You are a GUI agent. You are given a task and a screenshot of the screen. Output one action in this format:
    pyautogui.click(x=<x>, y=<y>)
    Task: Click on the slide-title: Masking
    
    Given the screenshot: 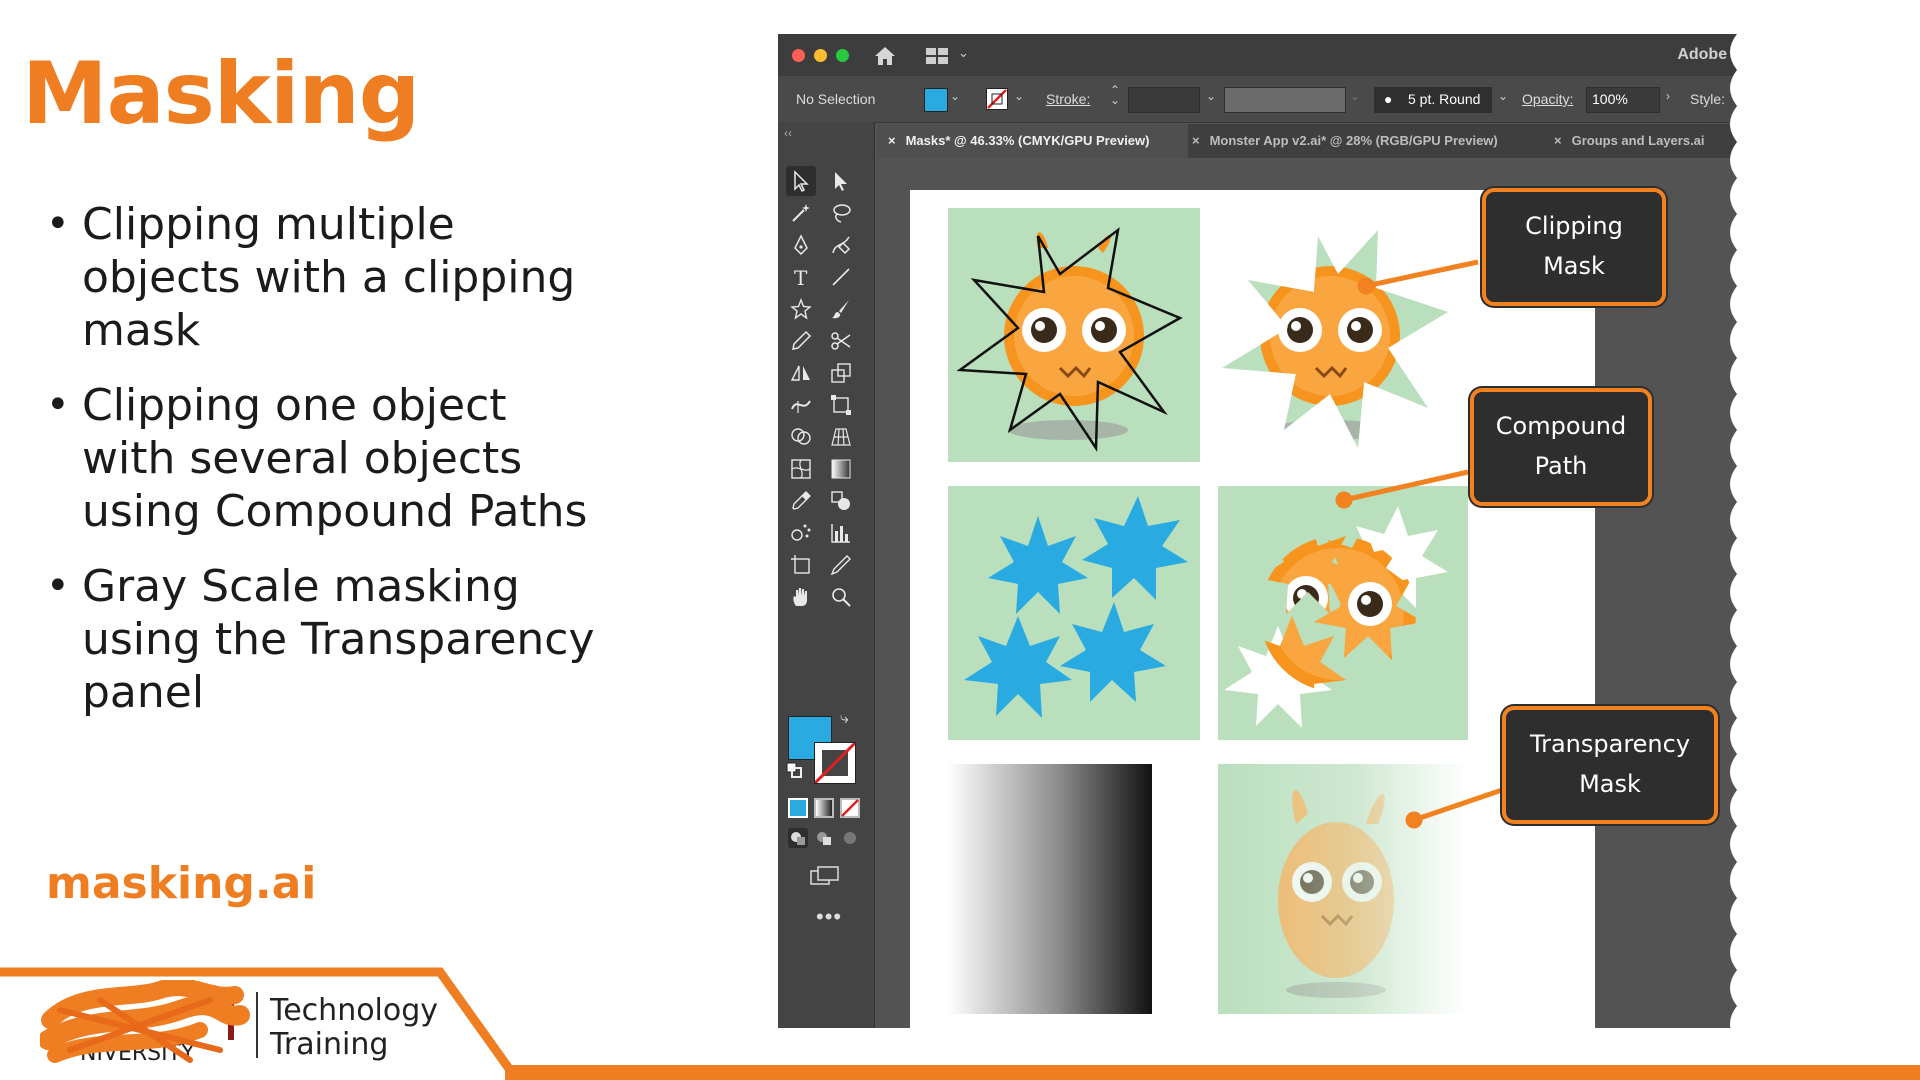 What is the action you would take?
    pyautogui.click(x=221, y=94)
    